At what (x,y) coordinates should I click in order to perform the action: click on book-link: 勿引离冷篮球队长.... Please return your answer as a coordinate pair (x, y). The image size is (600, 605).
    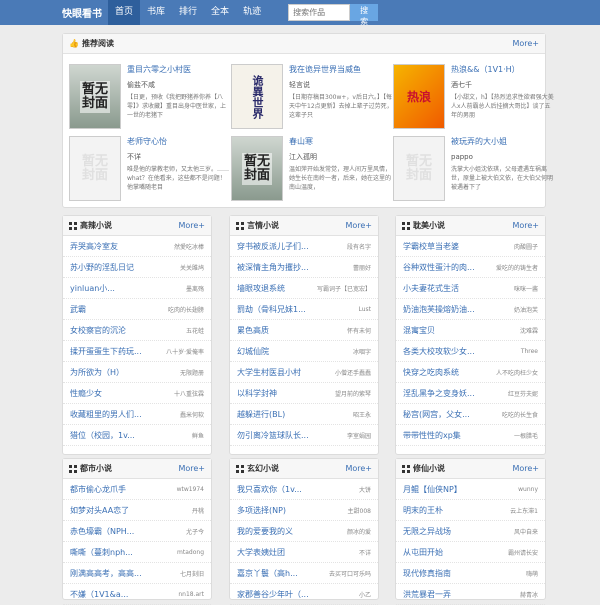
    Looking at the image, I should click on (273, 435).